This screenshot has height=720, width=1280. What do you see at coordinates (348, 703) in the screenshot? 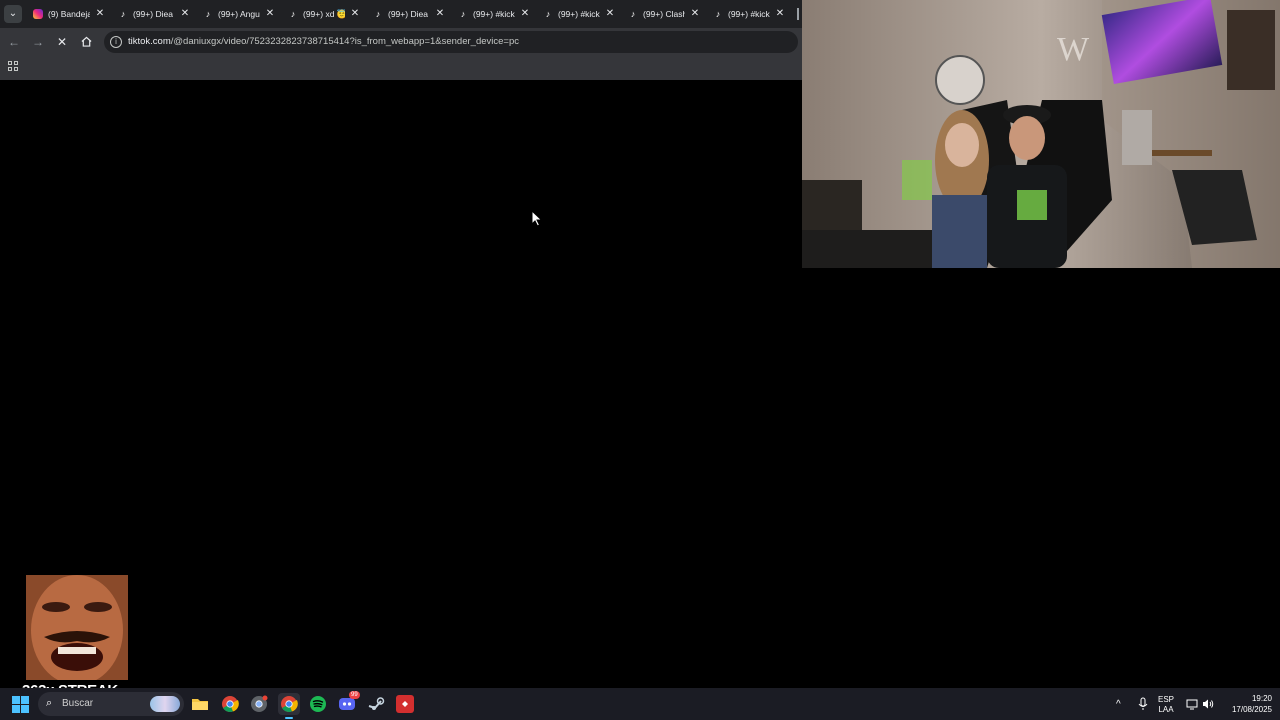
I see `discord-button: 99` at bounding box center [348, 703].